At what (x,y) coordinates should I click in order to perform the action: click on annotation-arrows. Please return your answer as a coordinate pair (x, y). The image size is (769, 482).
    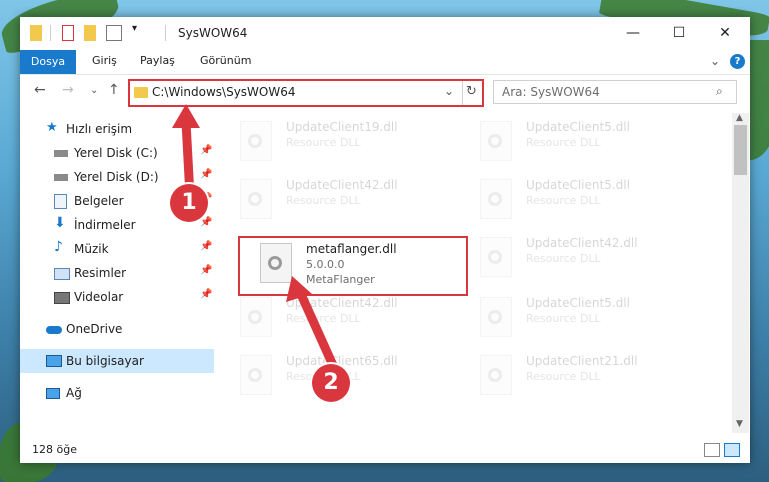
    Looking at the image, I should click on (256, 239).